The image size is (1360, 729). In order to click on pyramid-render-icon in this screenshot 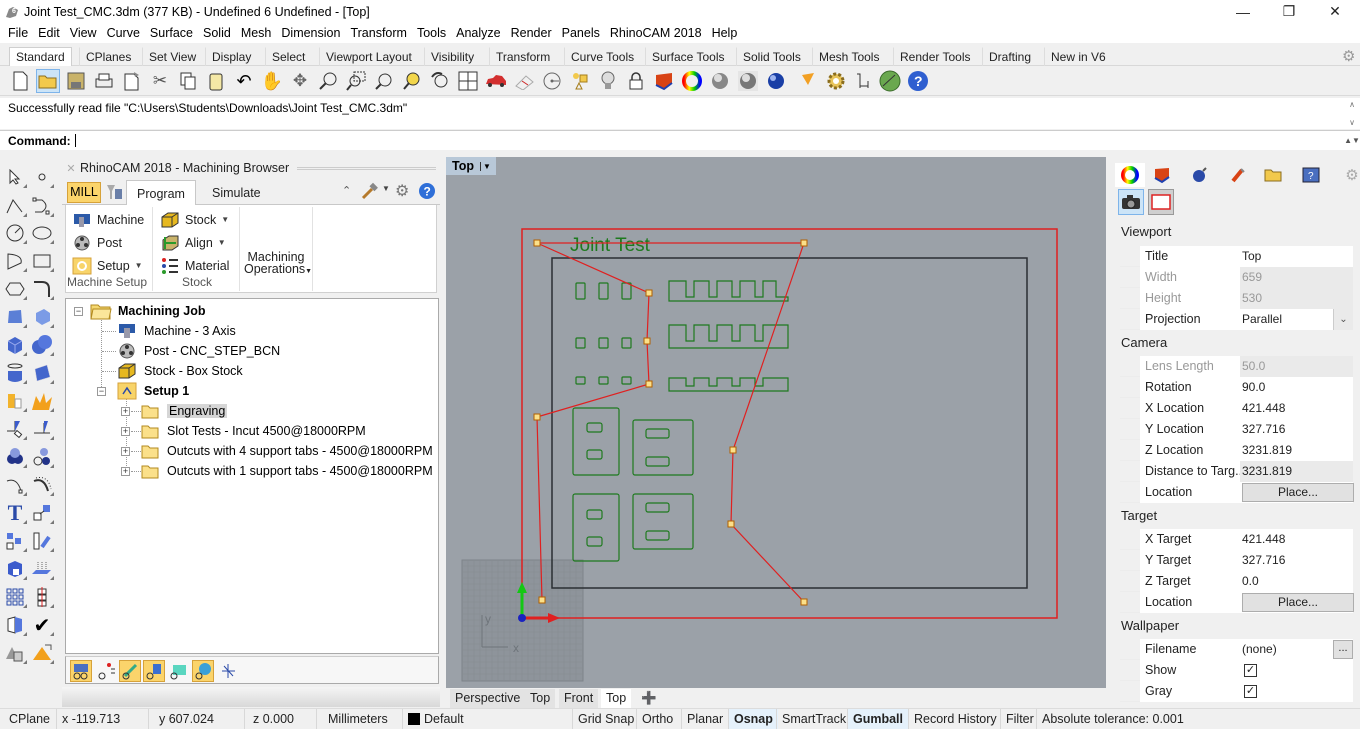, I will do `click(42, 653)`.